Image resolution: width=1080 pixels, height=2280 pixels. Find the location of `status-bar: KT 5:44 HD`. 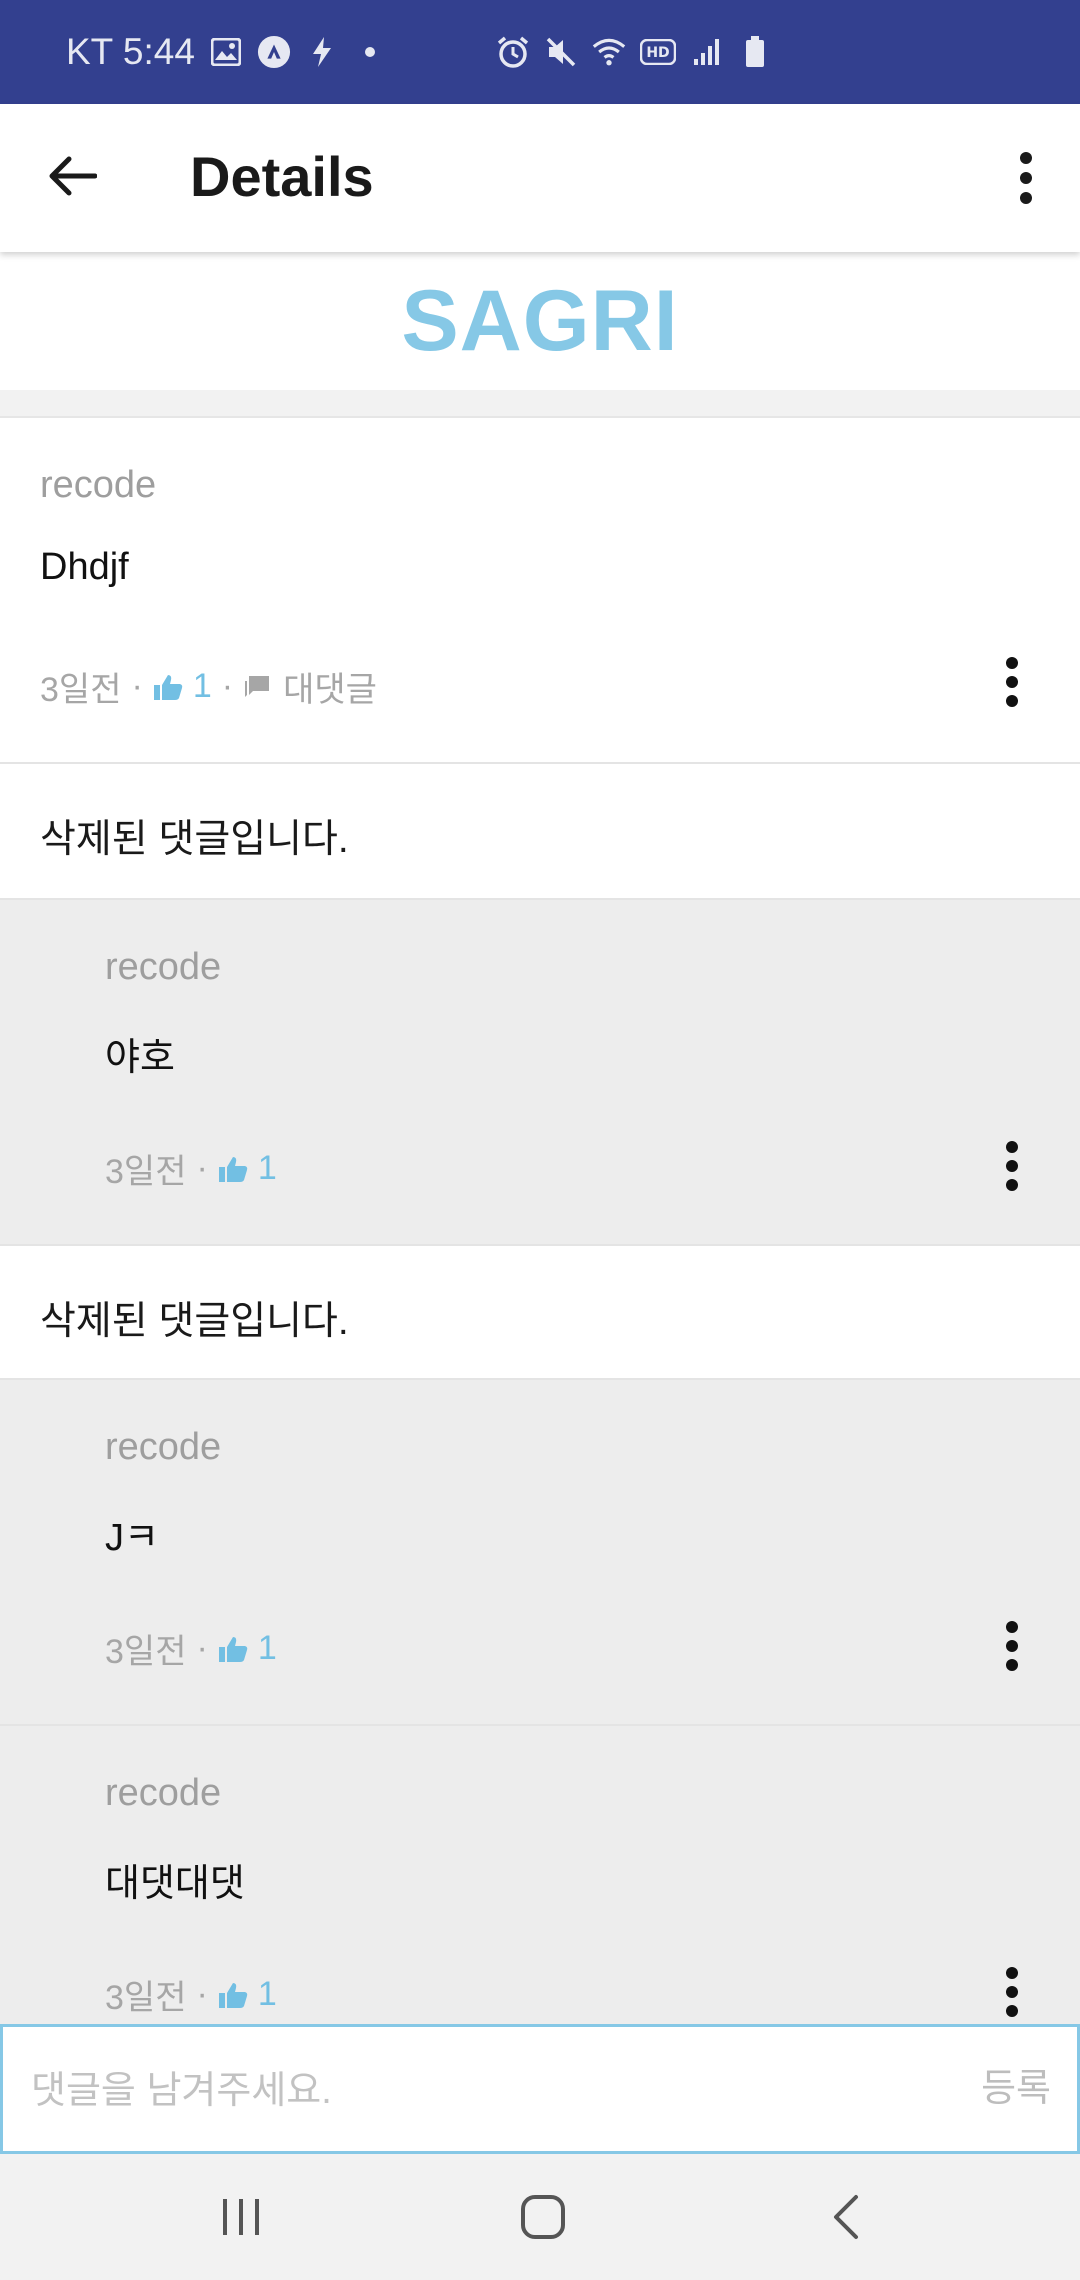

status-bar: KT 5:44 HD is located at coordinates (540, 52).